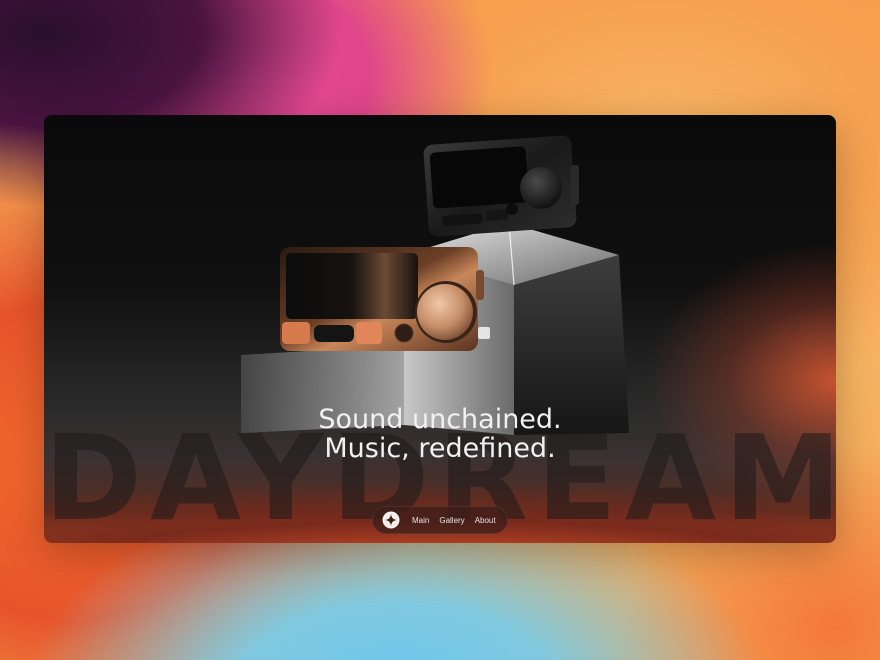  I want to click on floating-nav: Main Gallery About, so click(440, 520).